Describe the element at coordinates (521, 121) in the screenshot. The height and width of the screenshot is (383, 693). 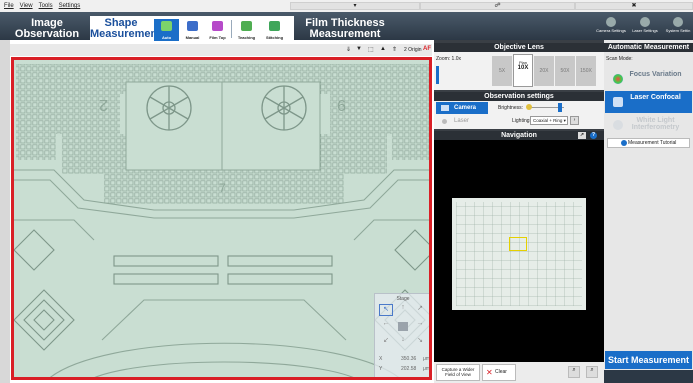
I see `lighting-label: Lighting:` at that location.